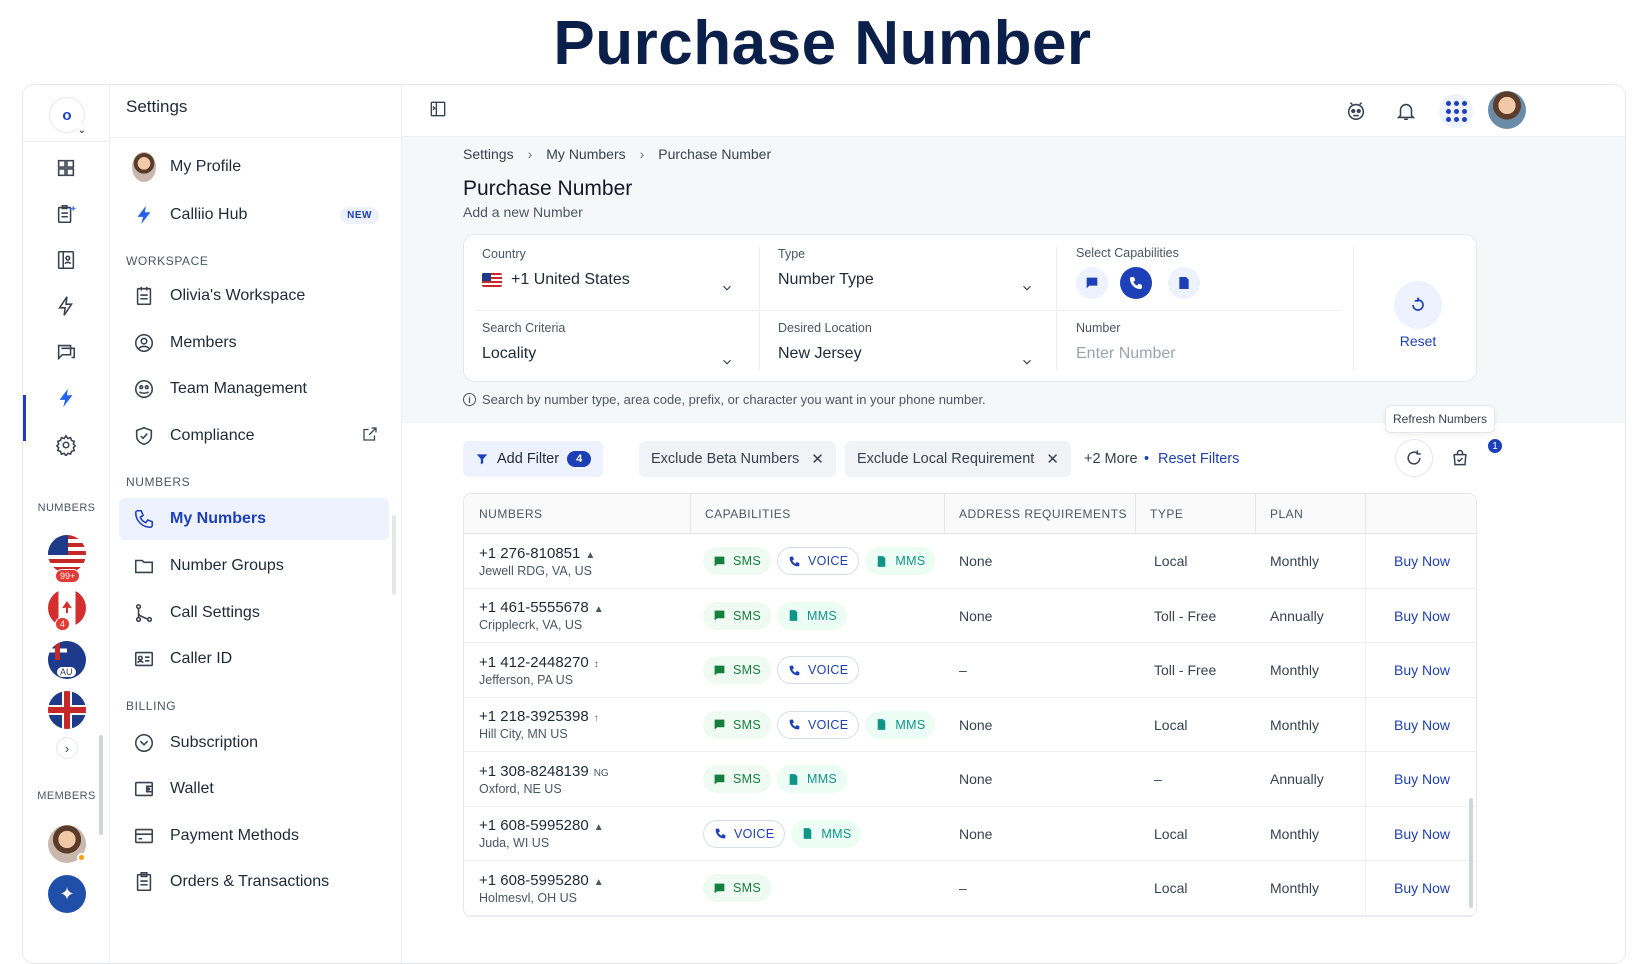 Image resolution: width=1645 pixels, height=964 pixels. Describe the element at coordinates (976, 779) in the screenshot. I see `address-requirement-cell: None` at that location.